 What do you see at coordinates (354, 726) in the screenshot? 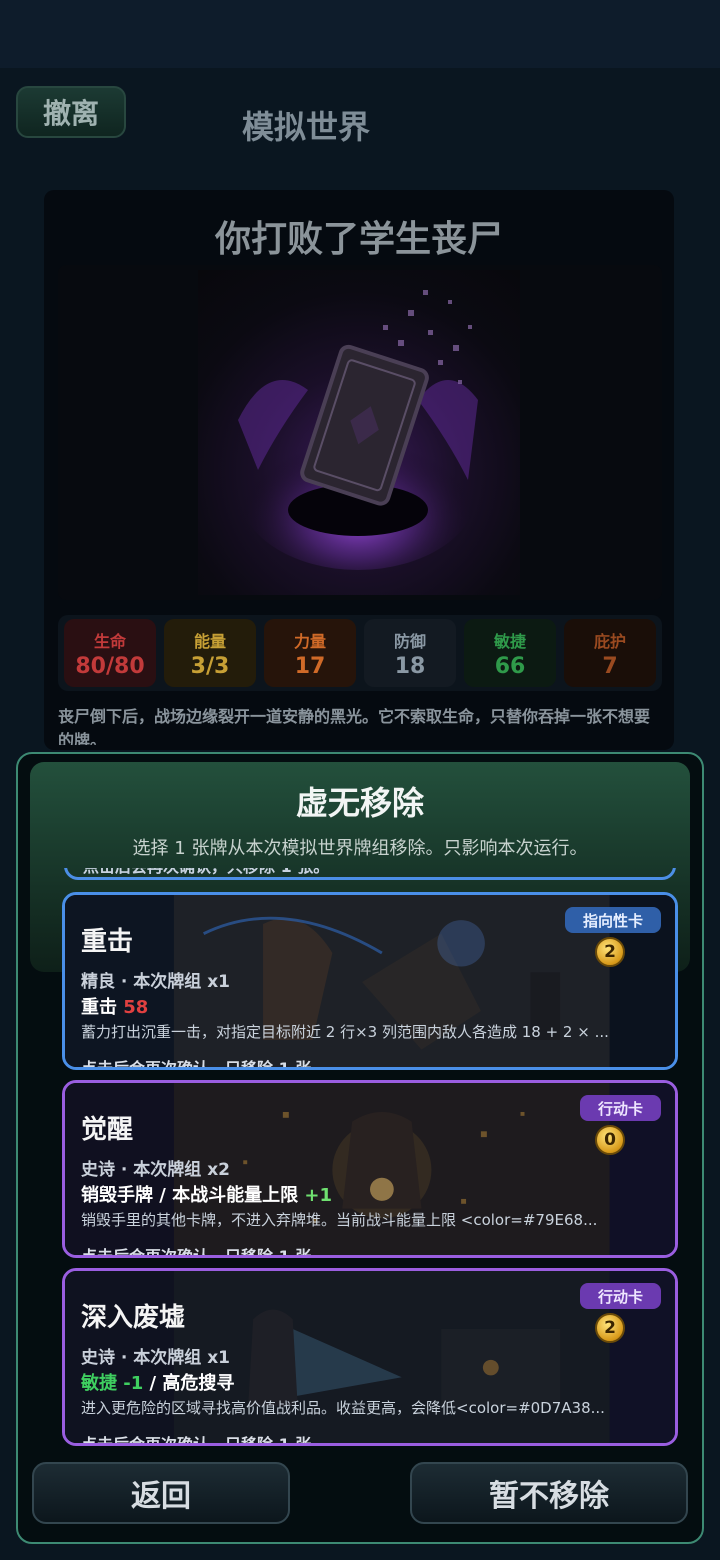
I see `story-text: 丧尸倒下后，战场边缘裂开一道安静的黑光。它不索取生命，只替你吞掉一张不想要的牌。` at bounding box center [354, 726].